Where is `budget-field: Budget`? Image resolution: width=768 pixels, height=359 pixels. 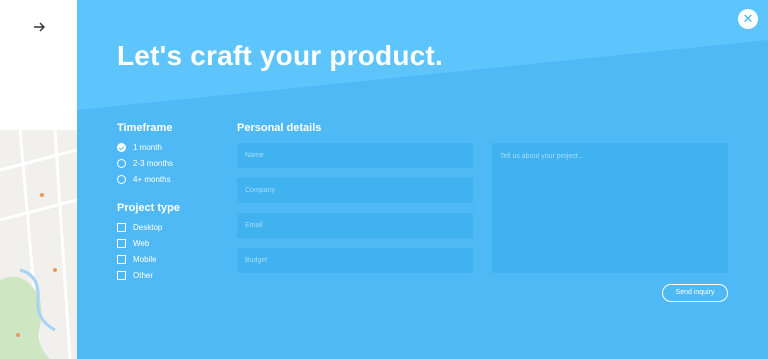
budget-field: Budget is located at coordinates (355, 260).